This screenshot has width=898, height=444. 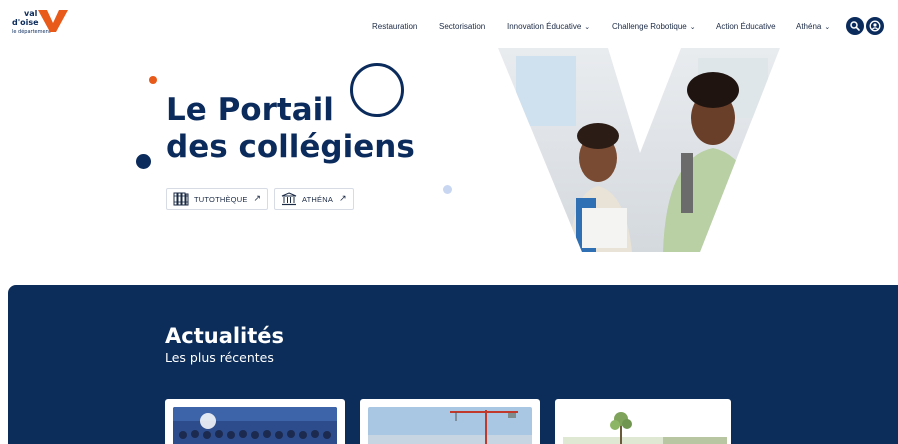 I want to click on hero-title: Le Portail des collégiens, so click(x=290, y=129).